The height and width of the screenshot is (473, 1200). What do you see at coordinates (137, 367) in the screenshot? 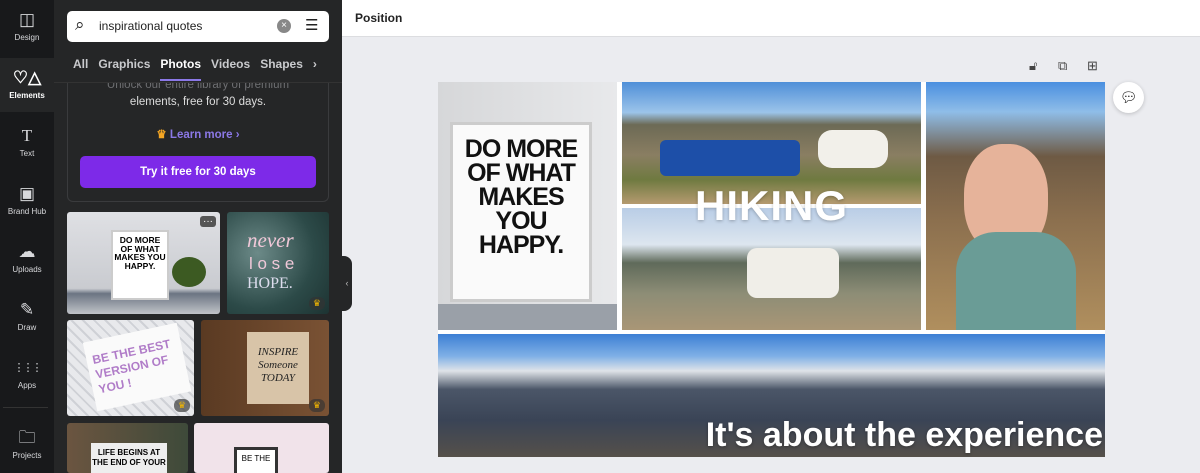
I see `thumb-text: BE THE BEST VERSION OF YOU !` at bounding box center [137, 367].